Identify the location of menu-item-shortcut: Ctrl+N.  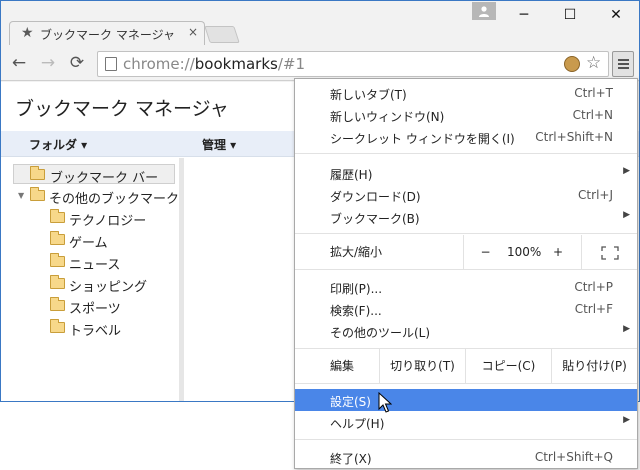
(592, 115).